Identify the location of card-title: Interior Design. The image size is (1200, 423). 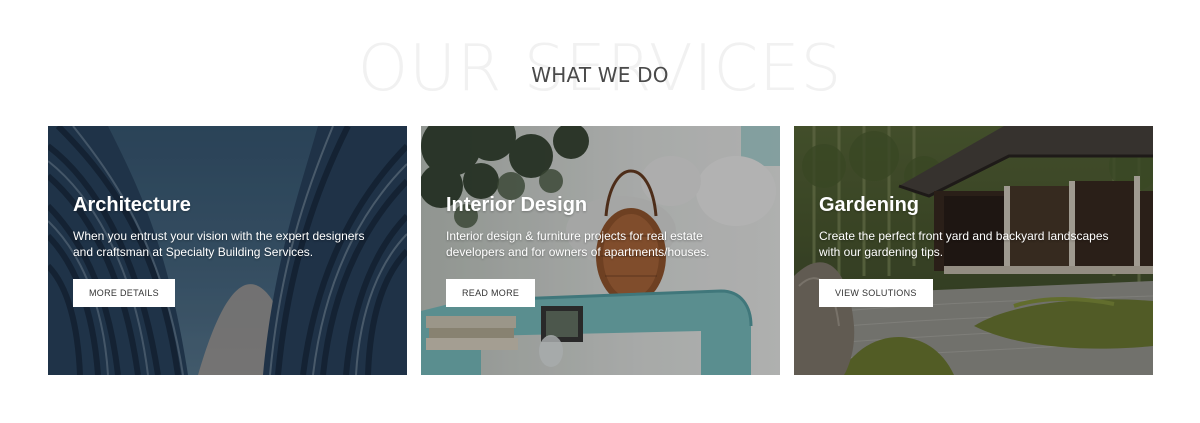
(517, 205).